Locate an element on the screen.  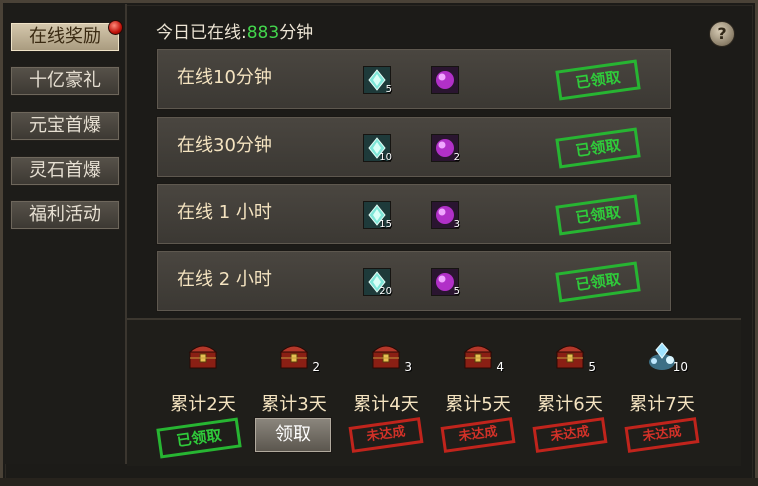
cumulative-day-label: 累计5天 is located at coordinates (478, 404).